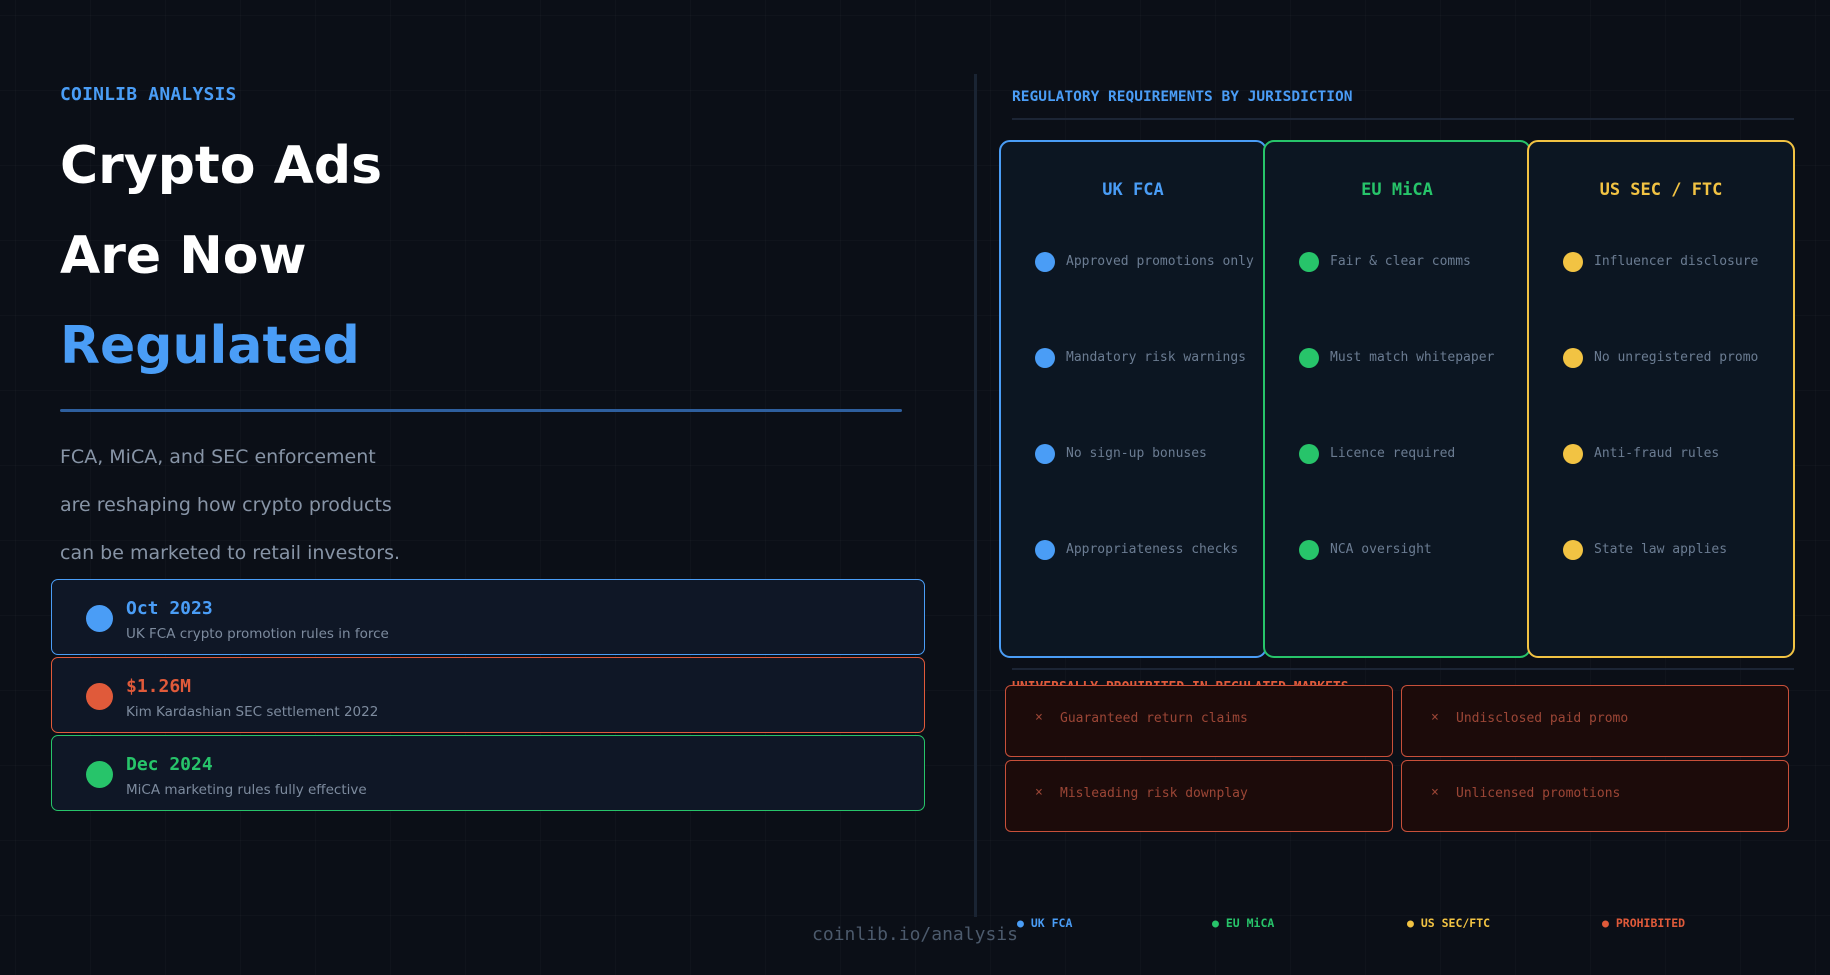 This screenshot has width=1830, height=975. I want to click on jurisdiction-name: US SEC / FTC, so click(1661, 190).